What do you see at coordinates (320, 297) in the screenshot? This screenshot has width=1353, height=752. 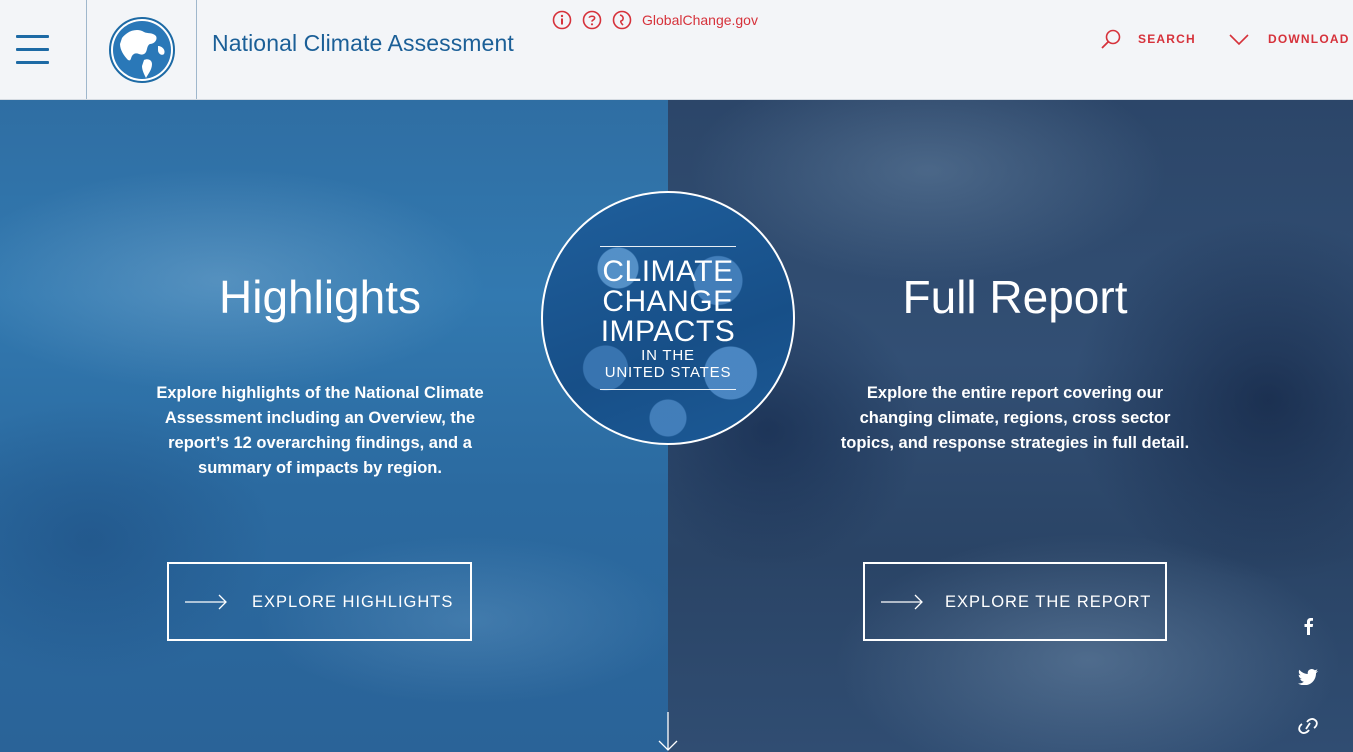 I see `highlights-title: Highlights` at bounding box center [320, 297].